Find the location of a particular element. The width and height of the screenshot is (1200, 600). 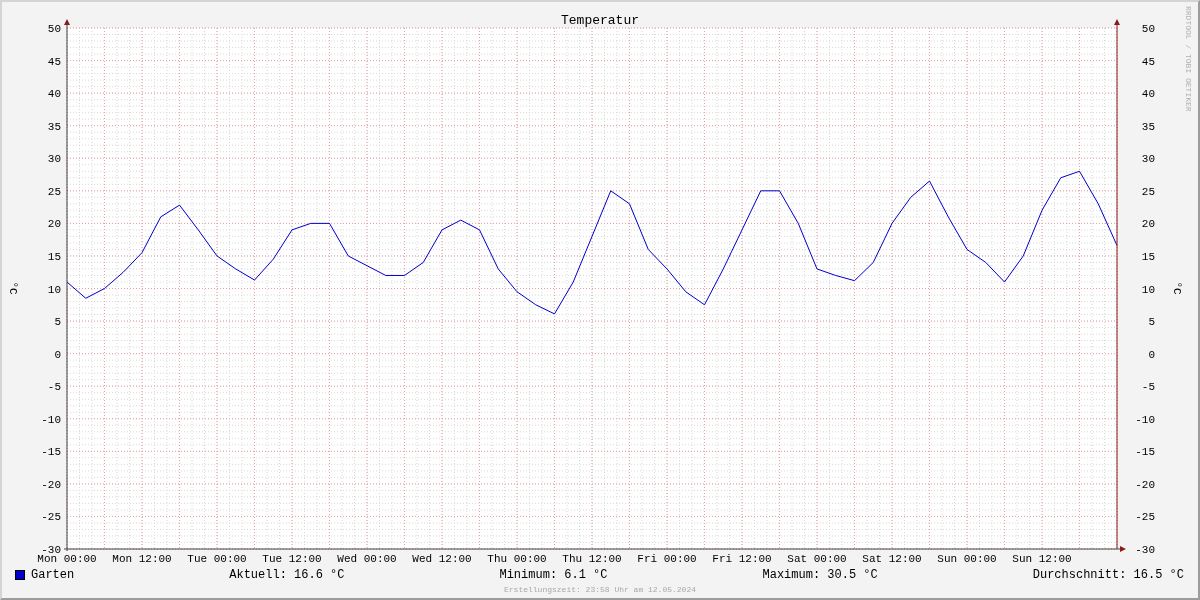

axis-tick-label: Fri 12:00 is located at coordinates (742, 559).